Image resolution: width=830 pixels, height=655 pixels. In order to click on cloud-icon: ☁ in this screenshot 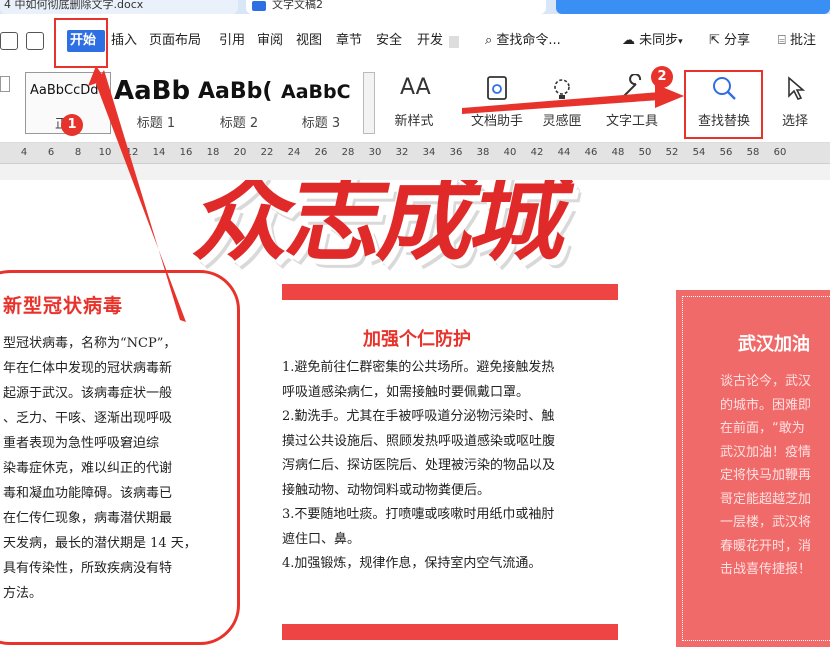, I will do `click(628, 40)`.